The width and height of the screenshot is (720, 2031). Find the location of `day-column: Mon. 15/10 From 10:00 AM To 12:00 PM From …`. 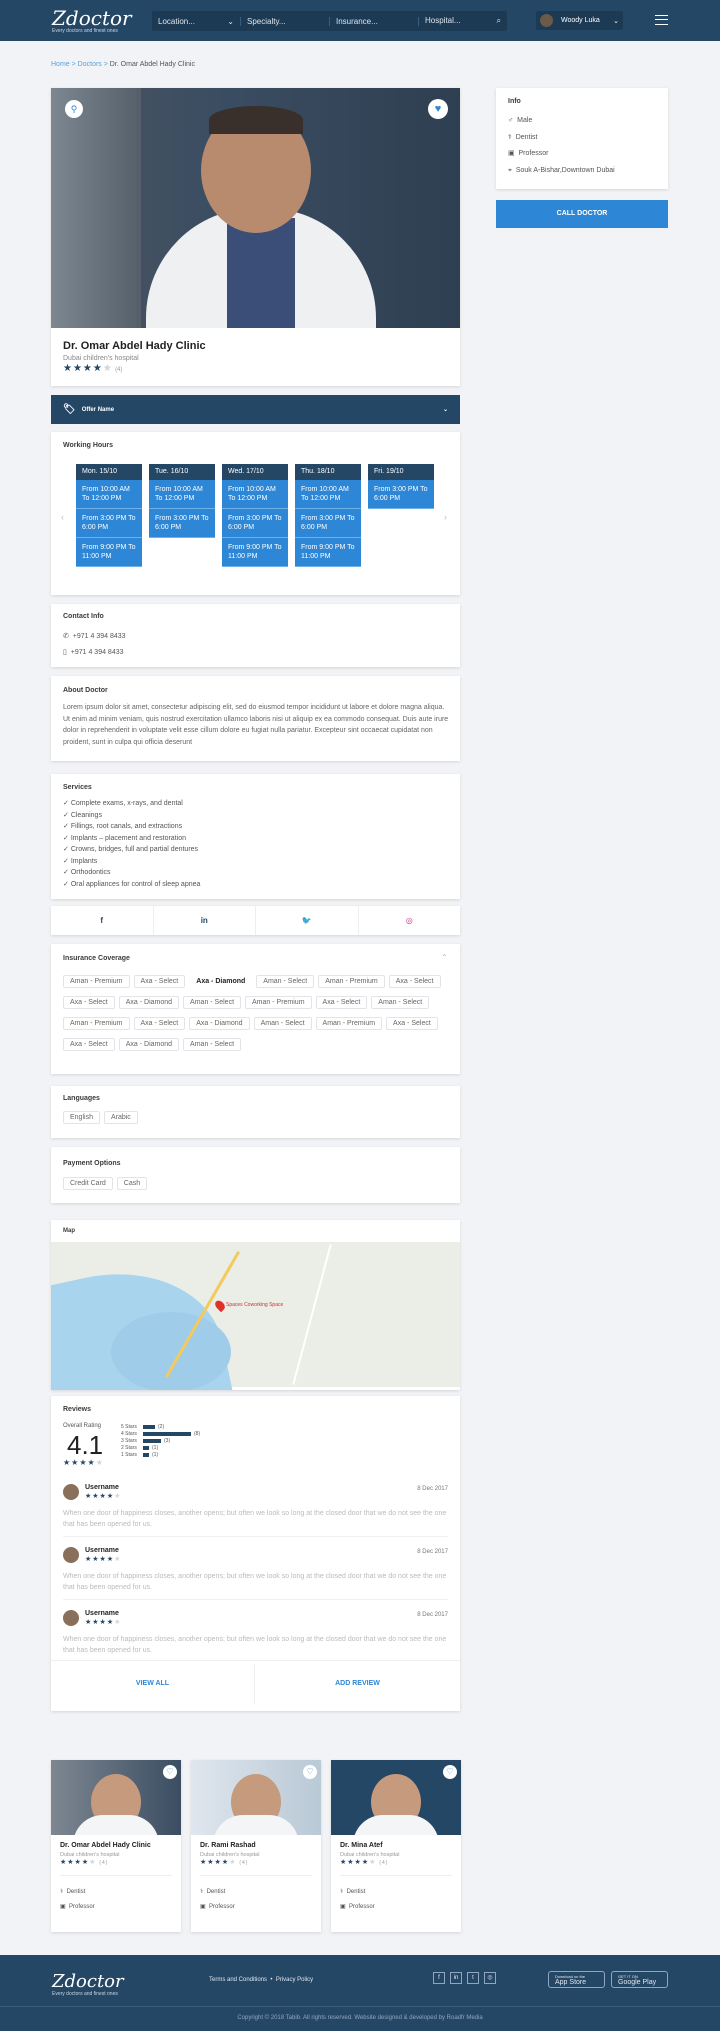

day-column: Mon. 15/10 From 10:00 AM To 12:00 PM From … is located at coordinates (109, 515).